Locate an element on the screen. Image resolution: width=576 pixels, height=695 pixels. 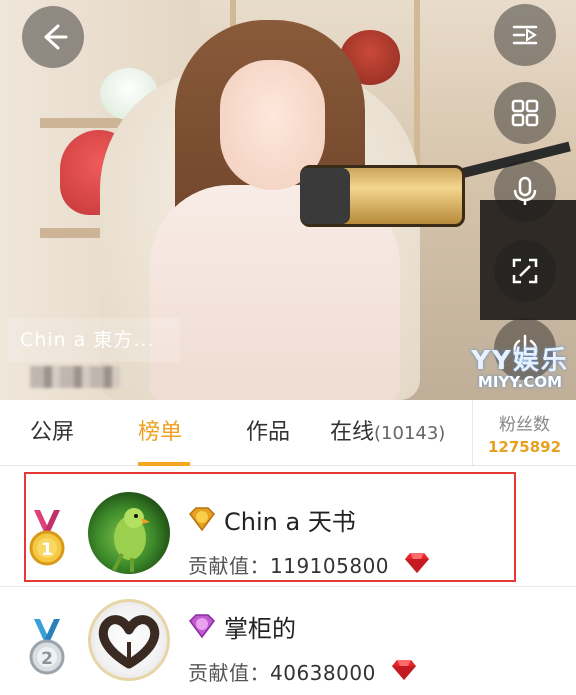
online-count: (10143) is located at coordinates (410, 433).